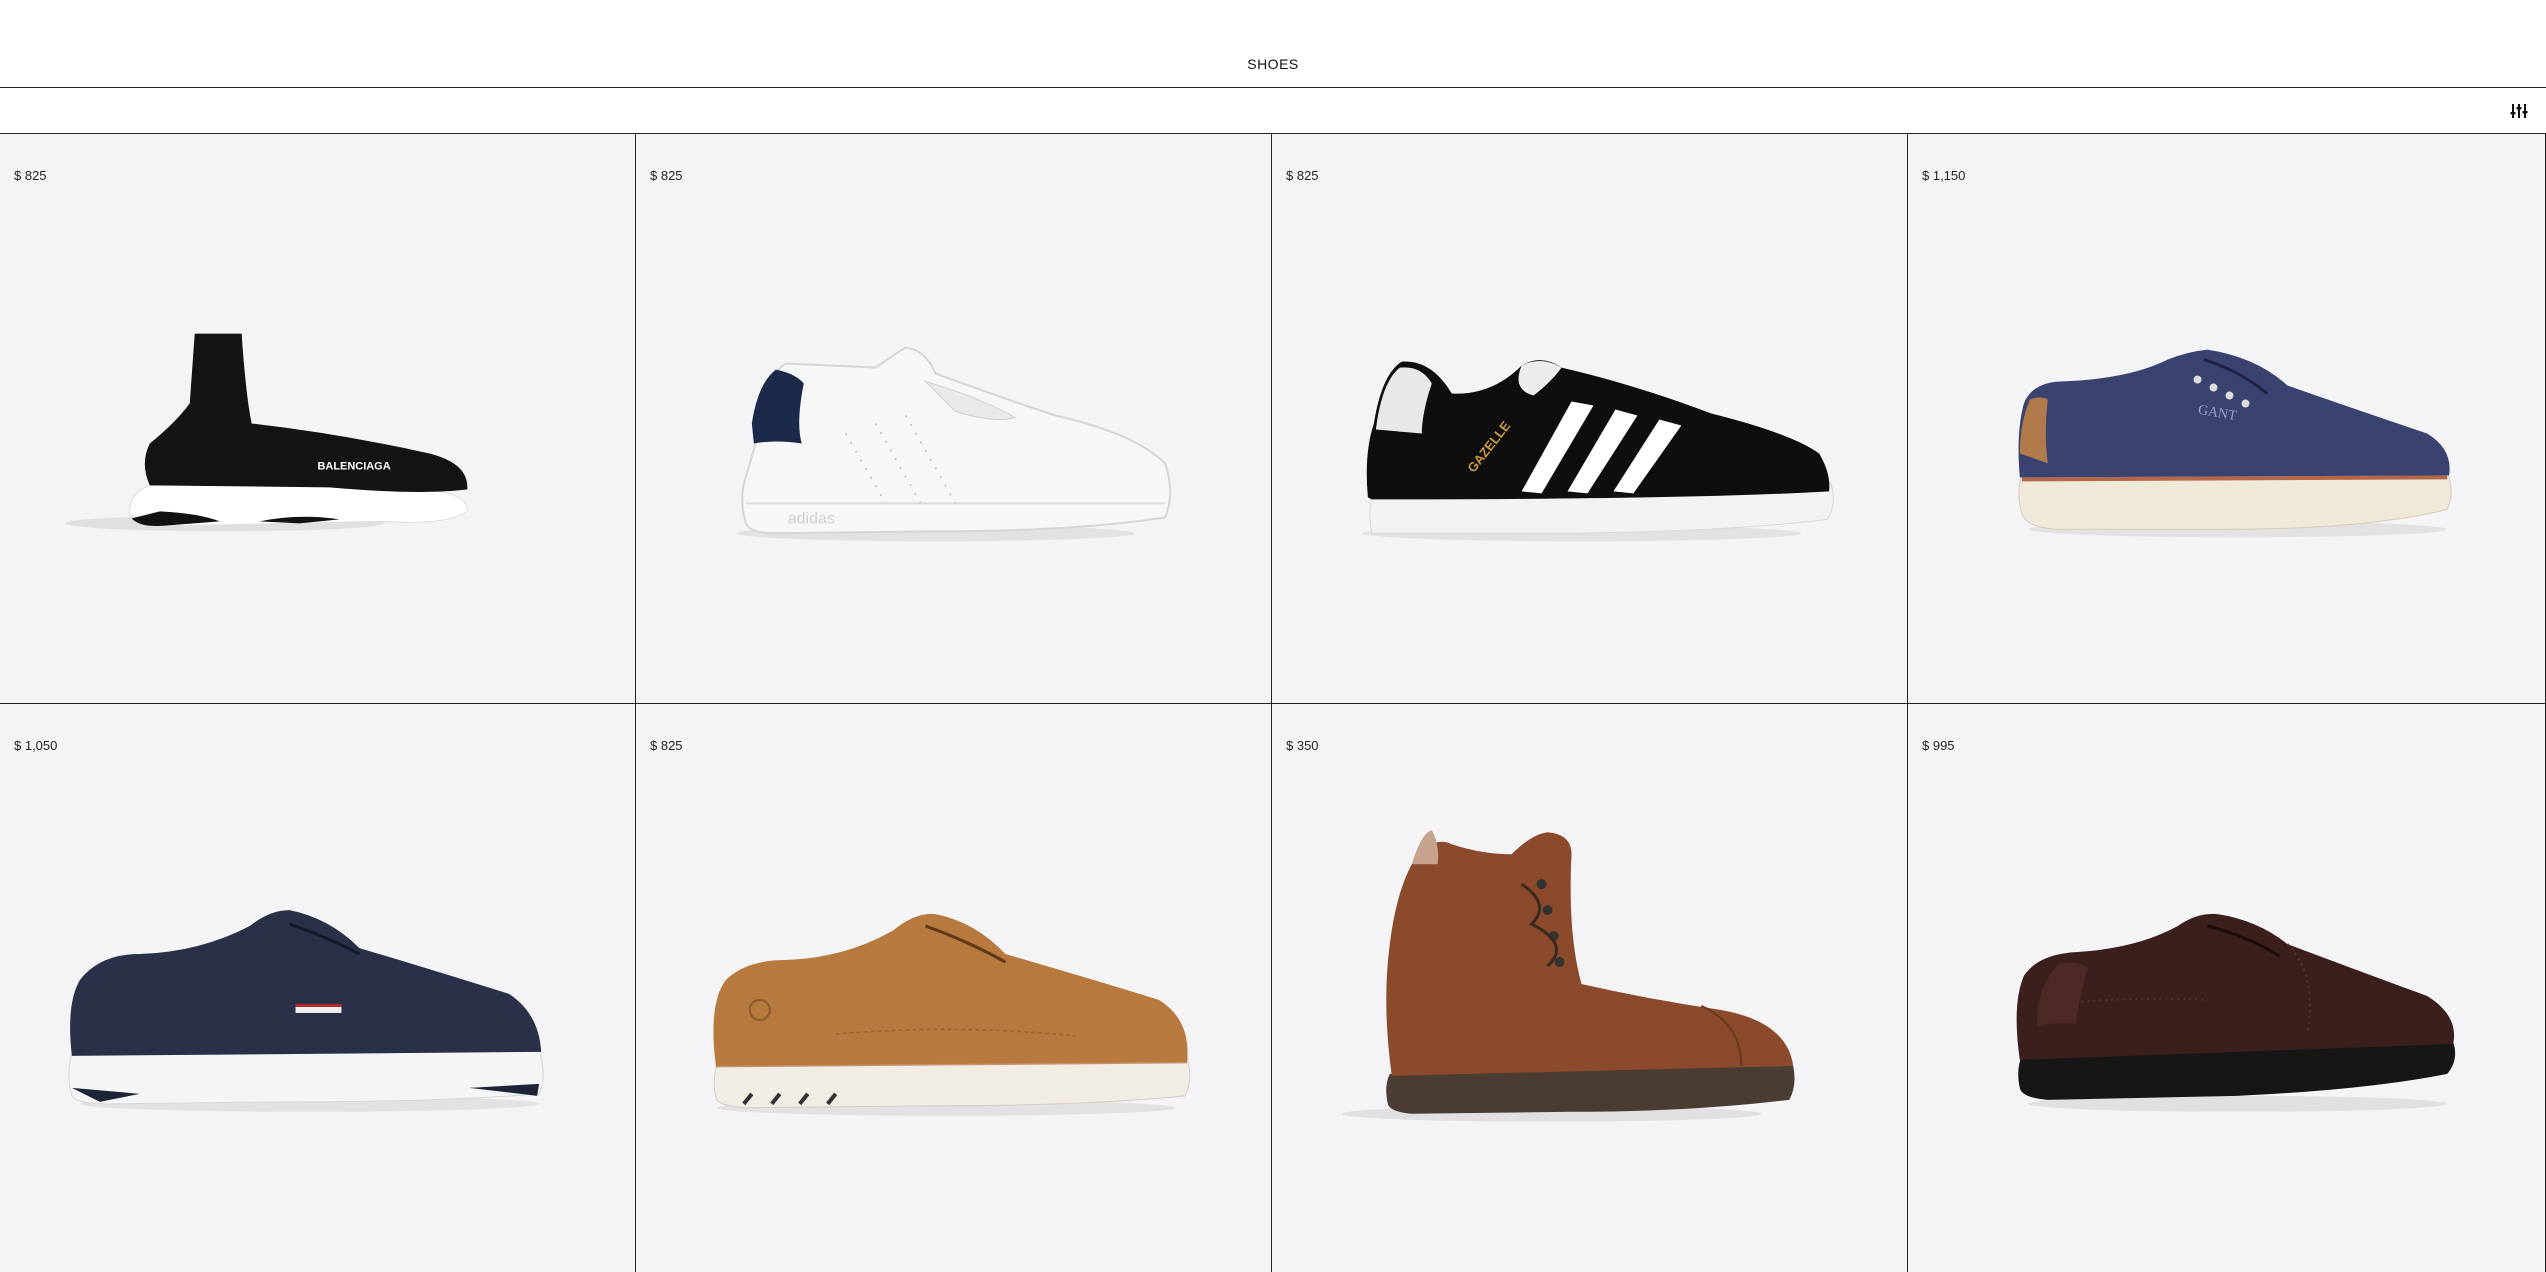 The height and width of the screenshot is (1272, 2546). I want to click on brand-mark: BALENCIAGA, so click(354, 466).